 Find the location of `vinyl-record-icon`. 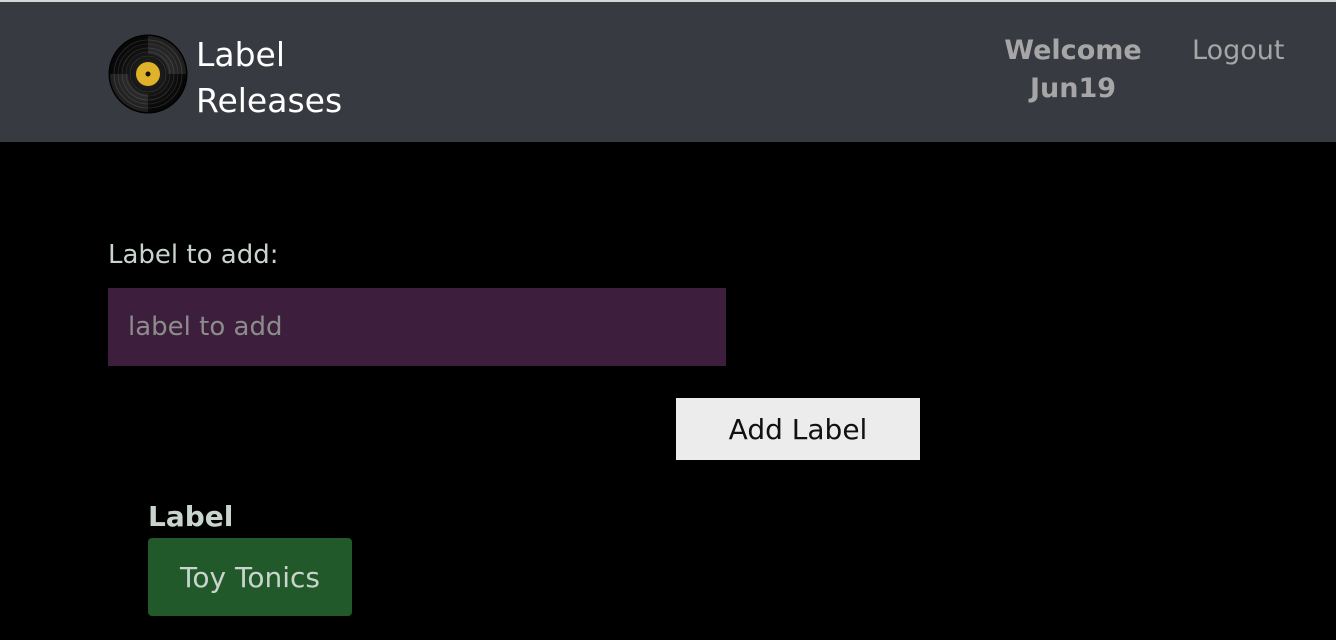

vinyl-record-icon is located at coordinates (148, 74).